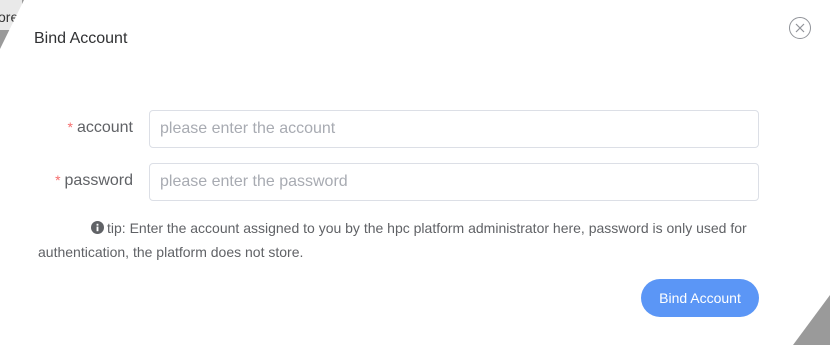 The image size is (830, 345). I want to click on bind-account-button: Bind Account, so click(700, 298).